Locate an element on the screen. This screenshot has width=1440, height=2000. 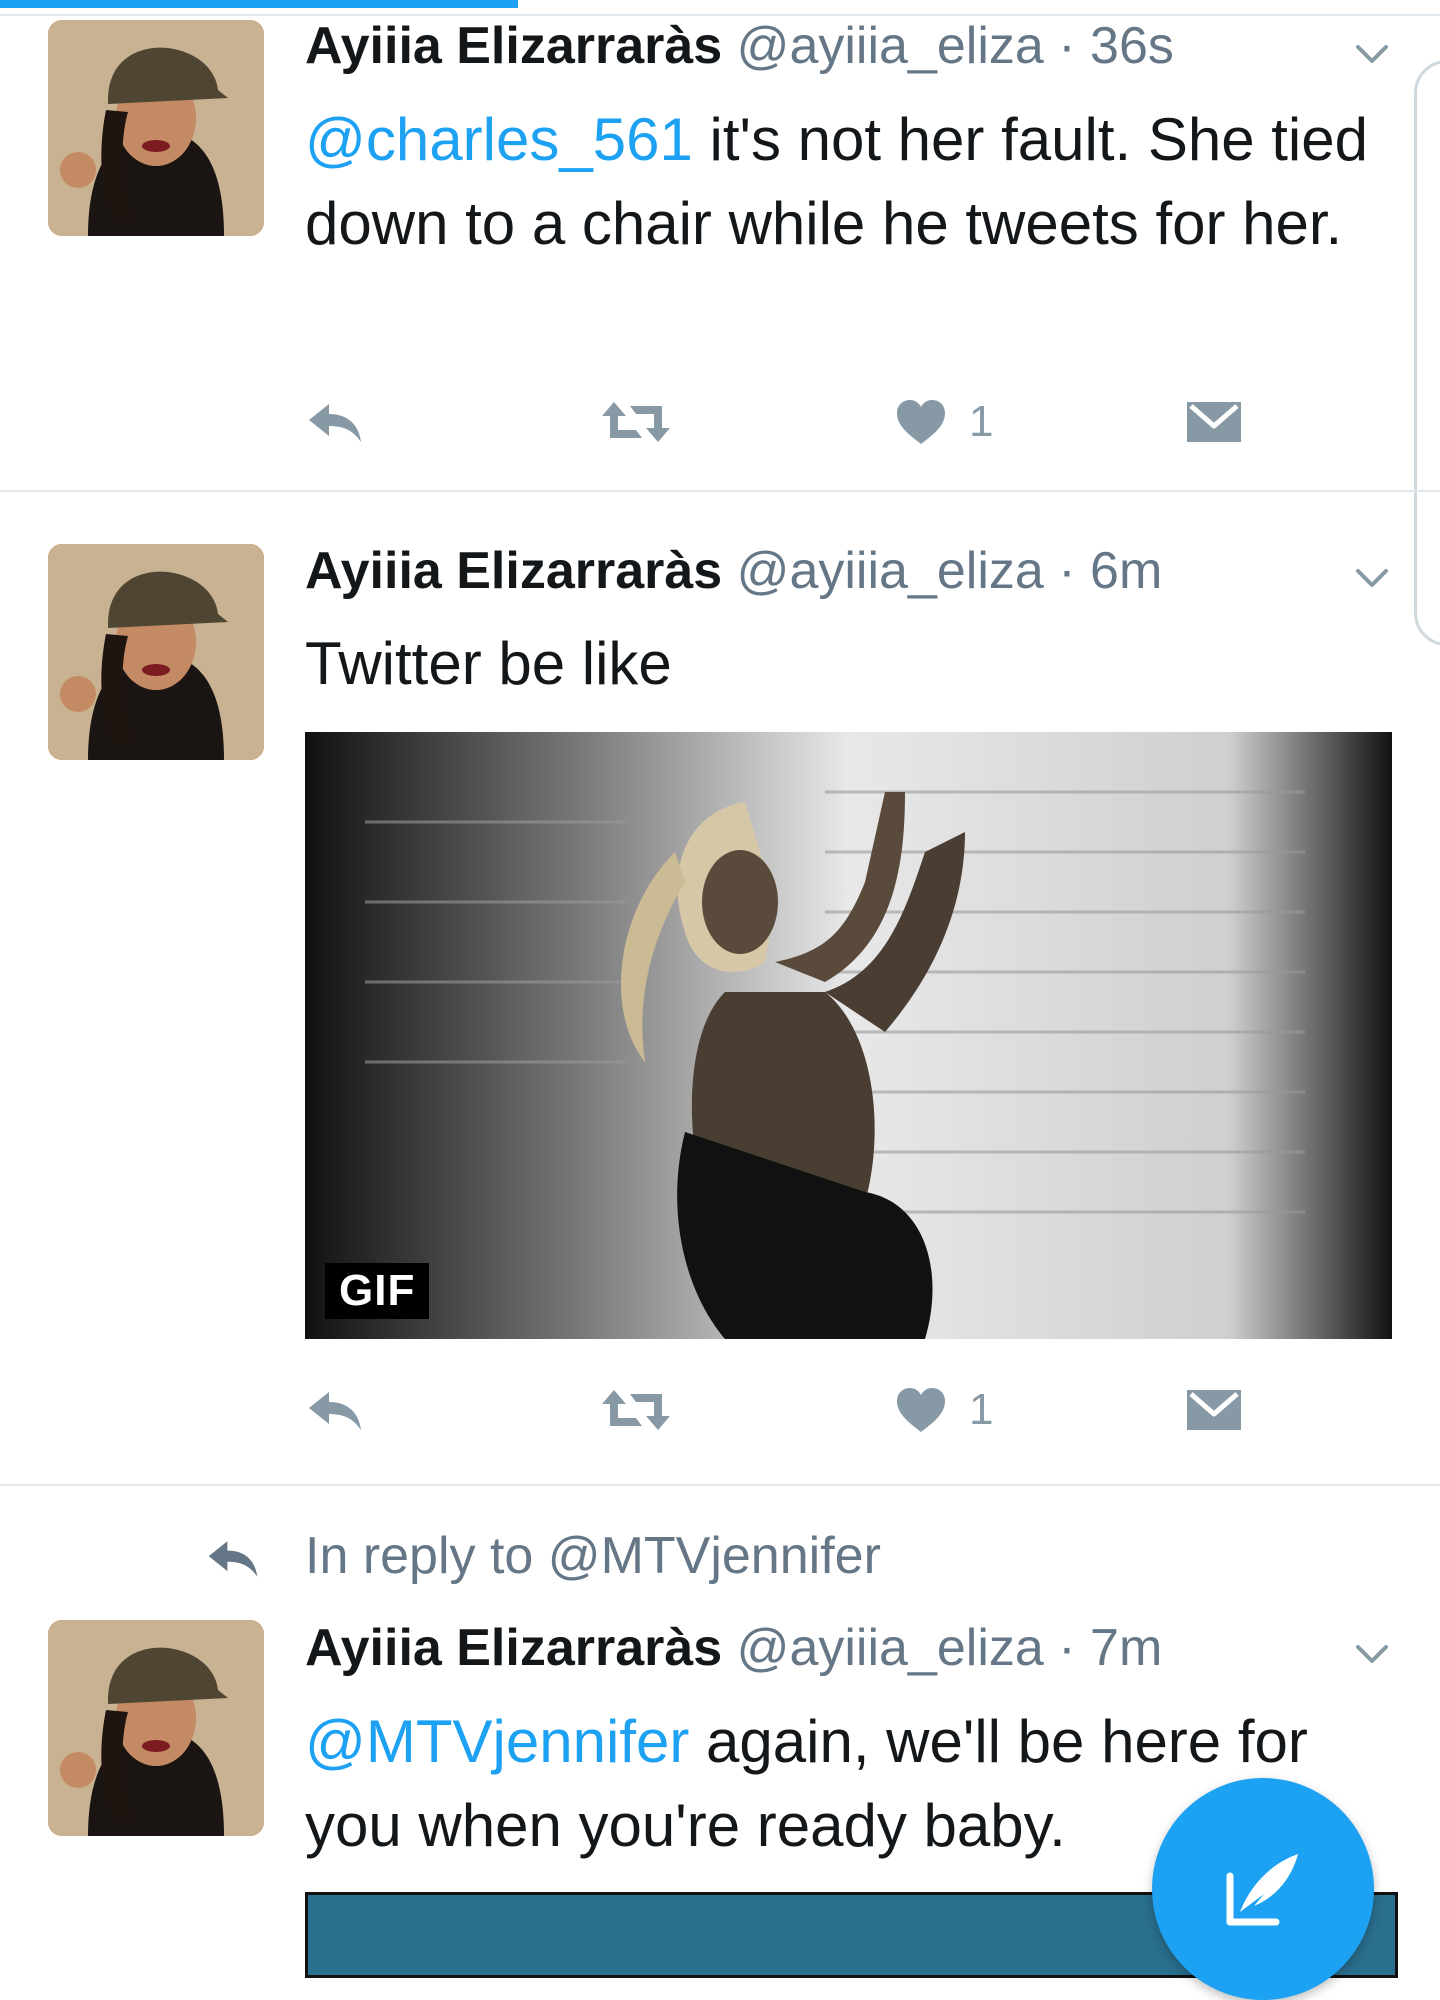
tweet-header: Ayiiia Elizarraràs @ayiiia_eliza · 6m is located at coordinates (733, 571).